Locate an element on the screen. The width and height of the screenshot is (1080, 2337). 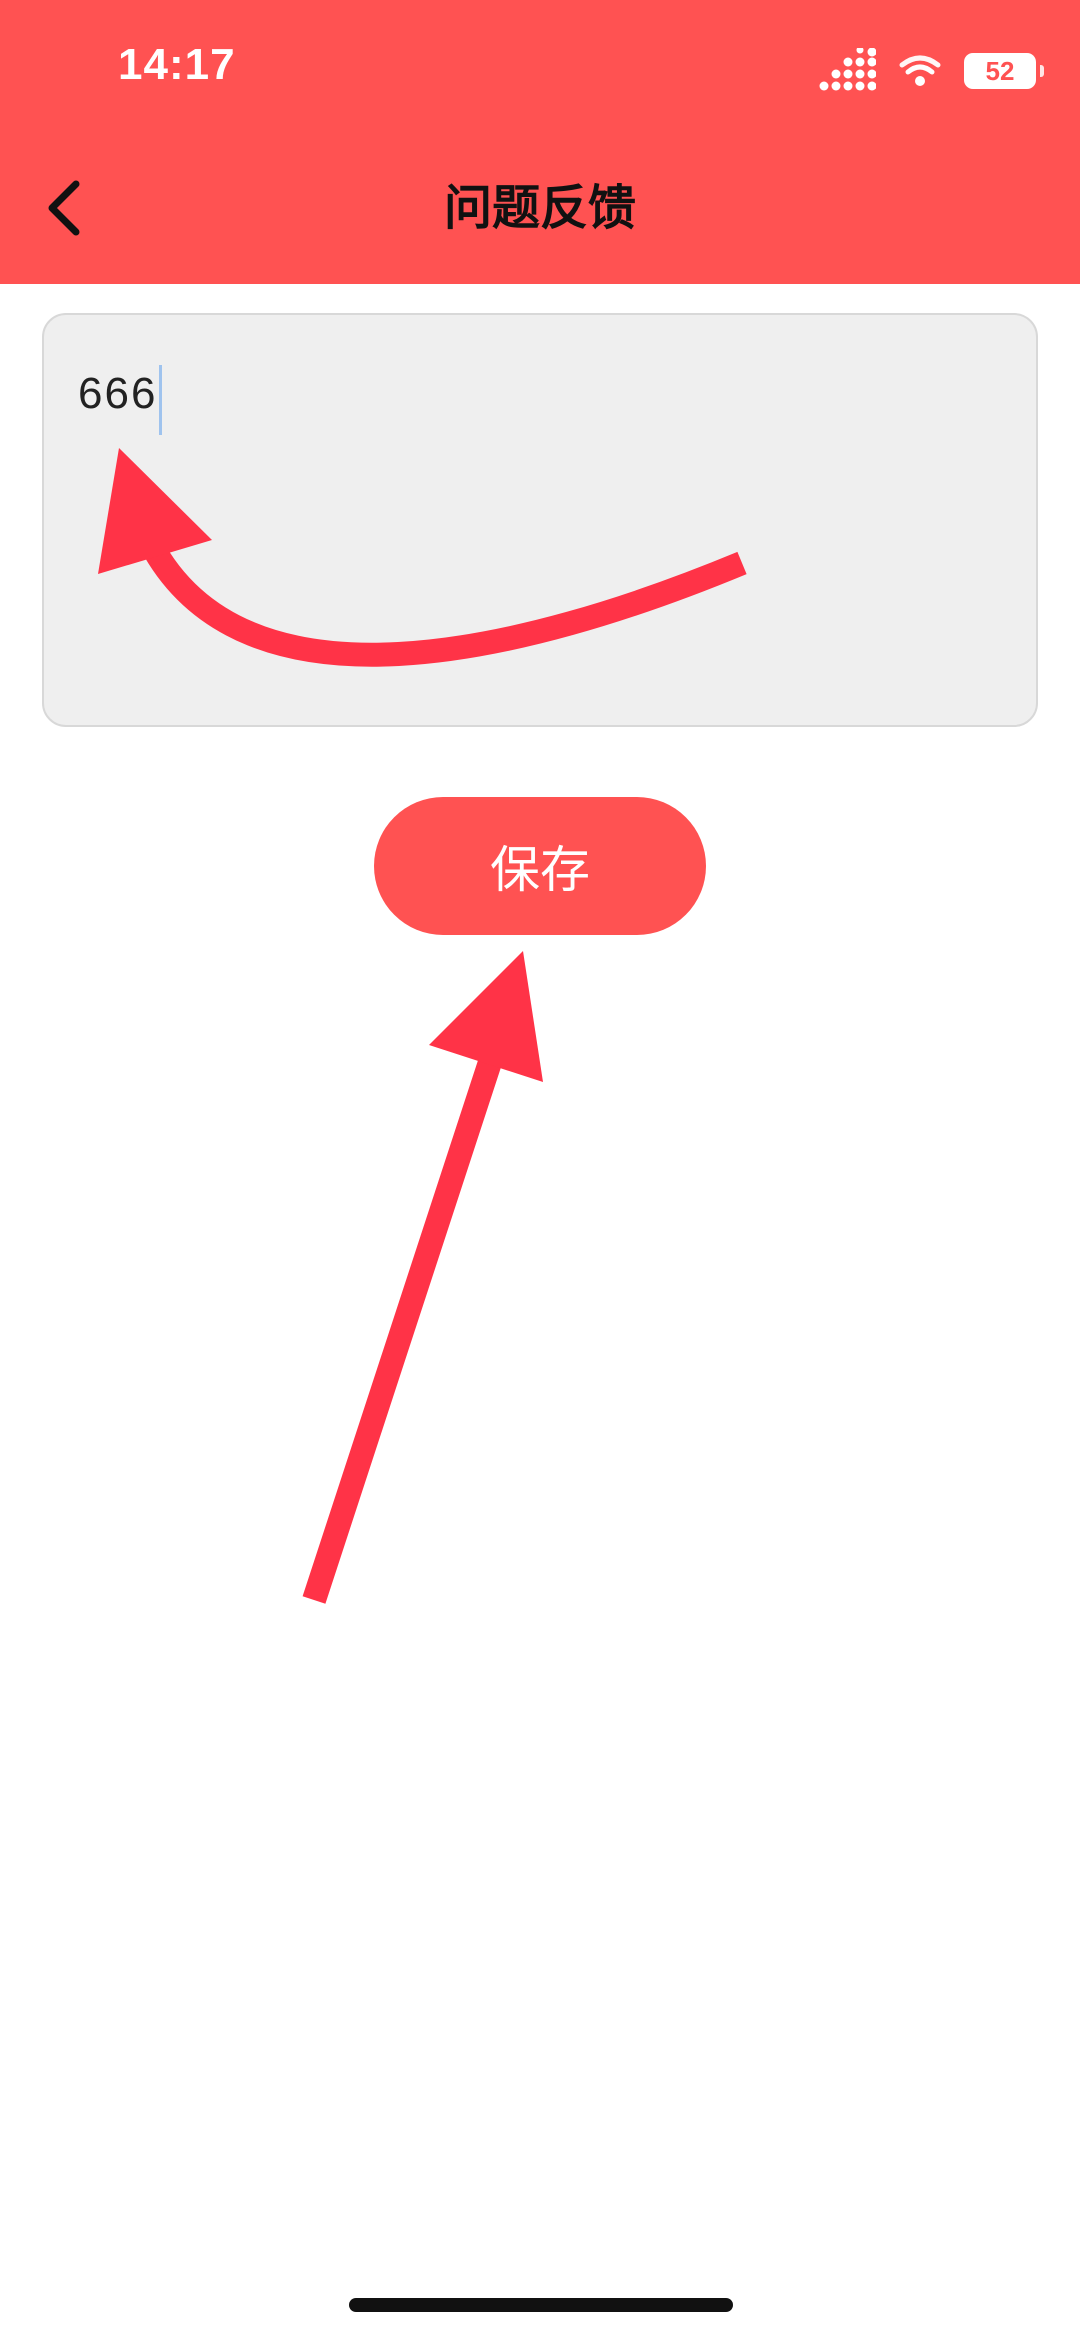
signal-icon is located at coordinates (847, 69).